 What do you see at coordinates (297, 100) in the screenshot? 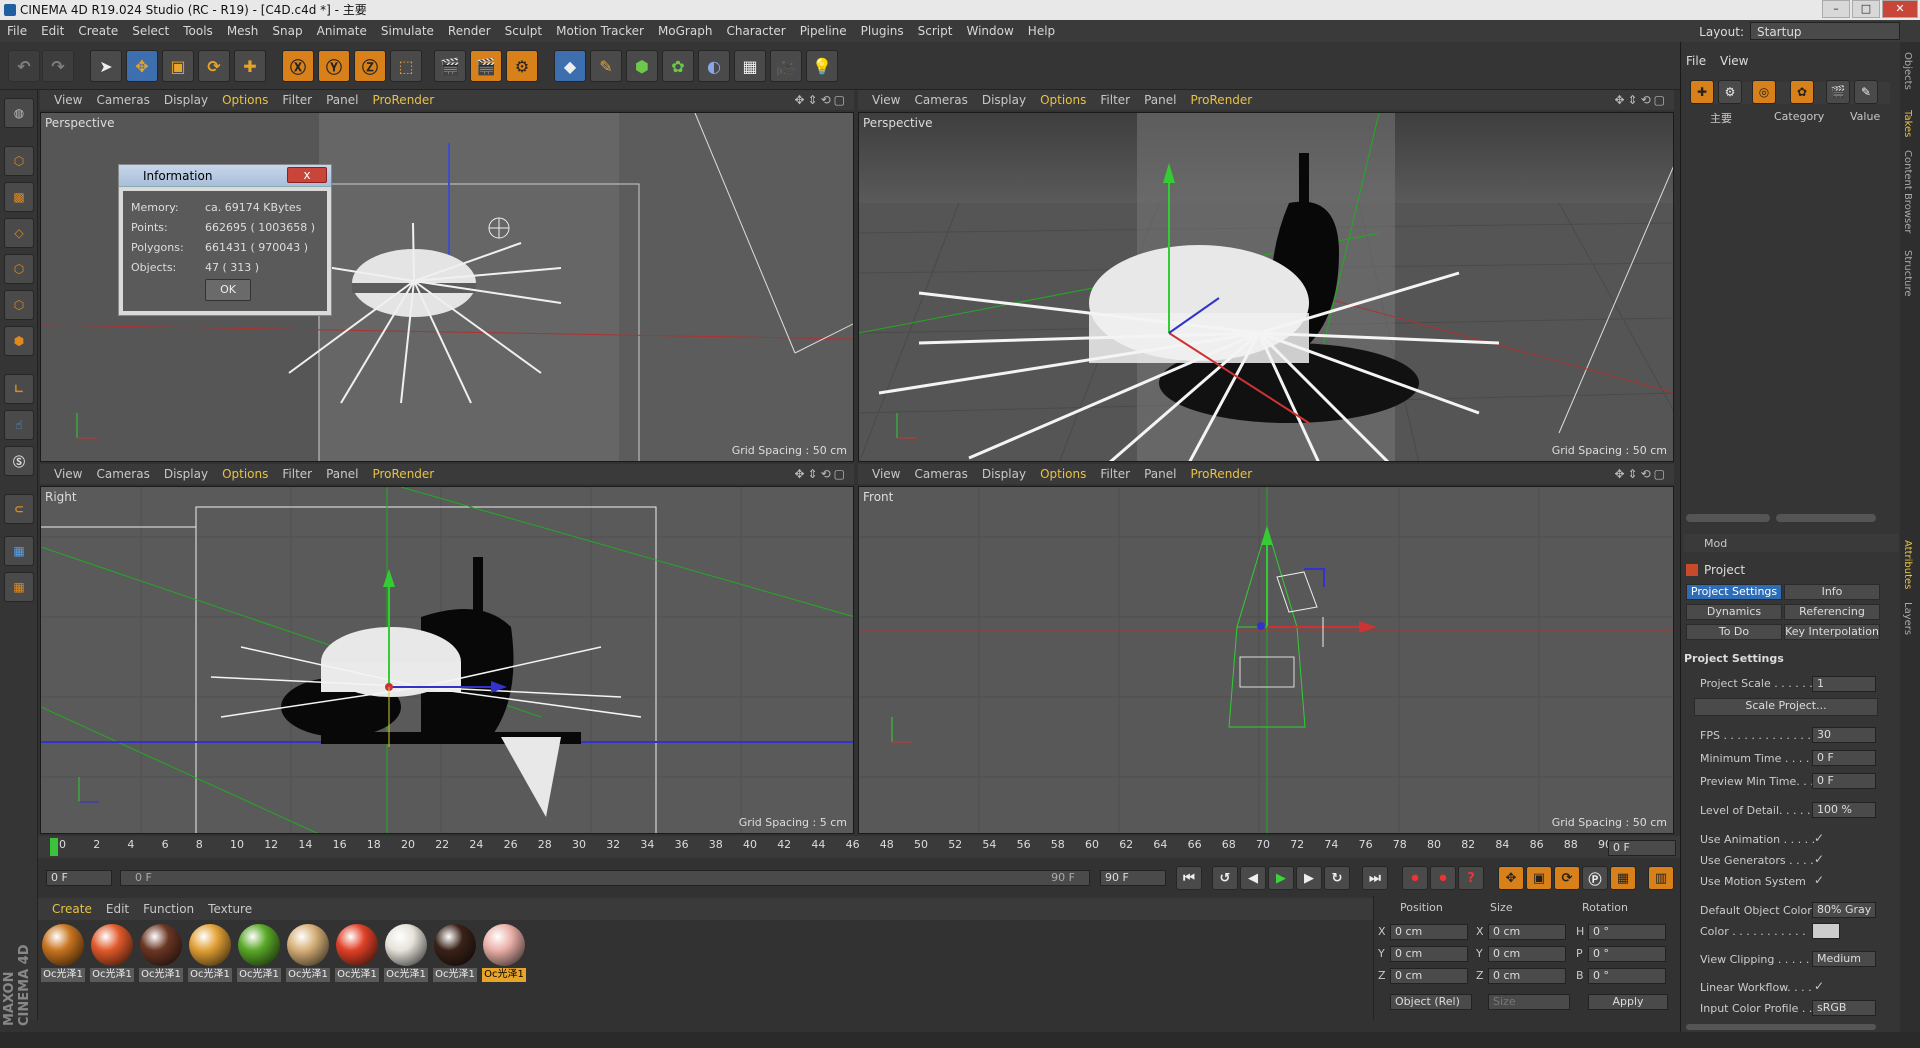
I see `vp1-filter: Filter` at bounding box center [297, 100].